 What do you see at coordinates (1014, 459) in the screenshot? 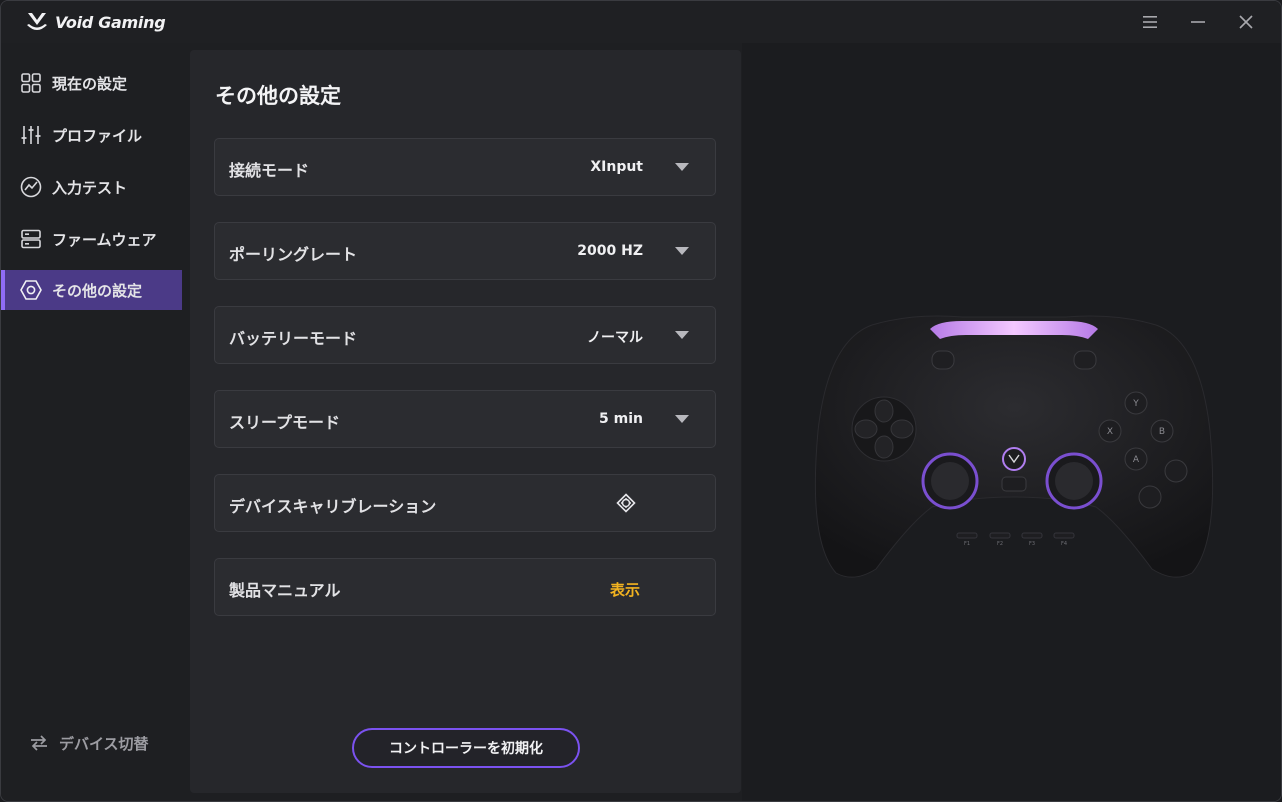
I see `home-button` at bounding box center [1014, 459].